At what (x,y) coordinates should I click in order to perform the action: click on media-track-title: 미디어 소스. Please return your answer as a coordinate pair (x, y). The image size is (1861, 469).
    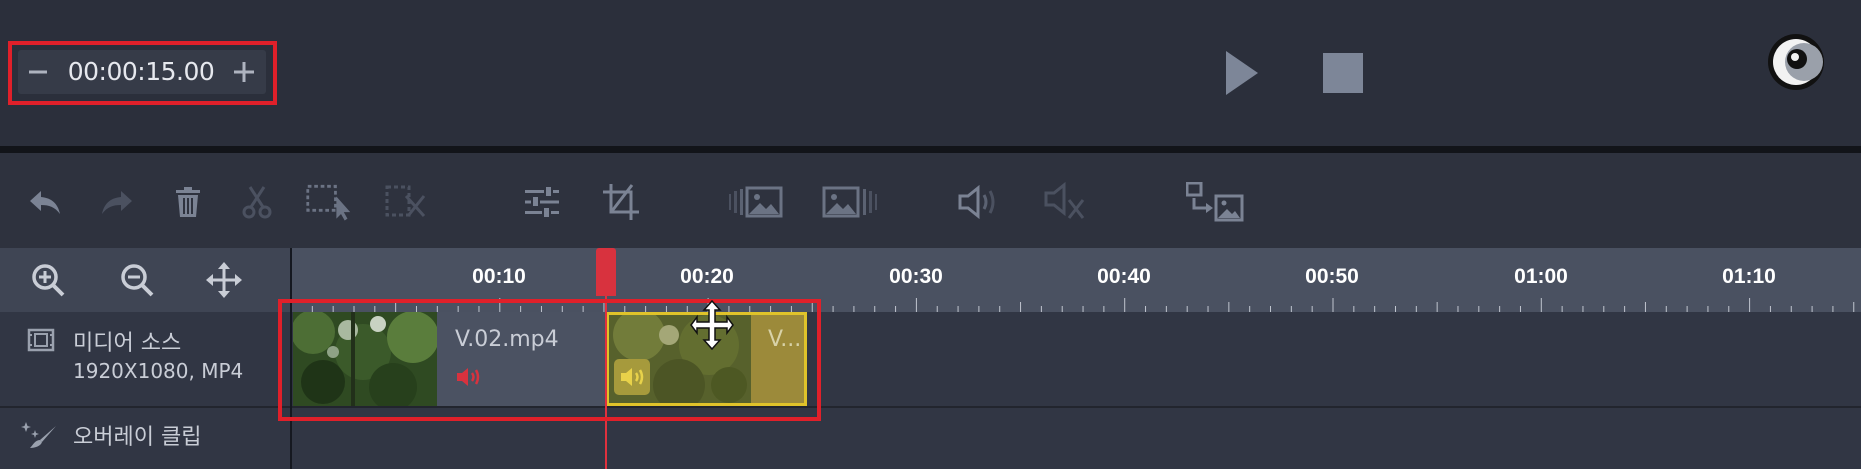
    Looking at the image, I should click on (127, 343).